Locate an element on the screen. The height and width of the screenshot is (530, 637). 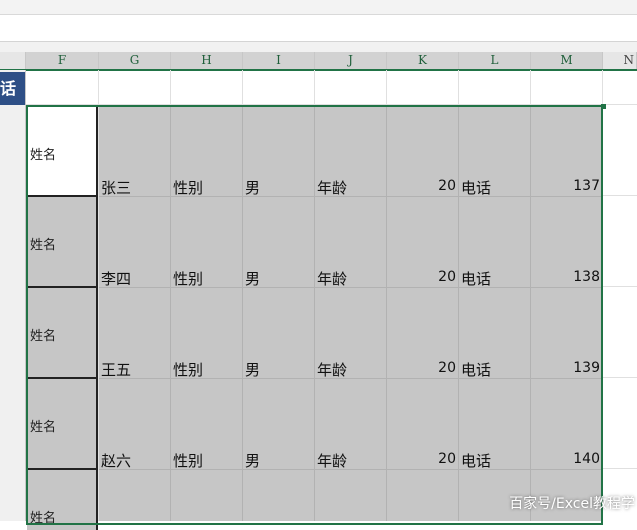
phone-cell: 137 is located at coordinates (565, 186).